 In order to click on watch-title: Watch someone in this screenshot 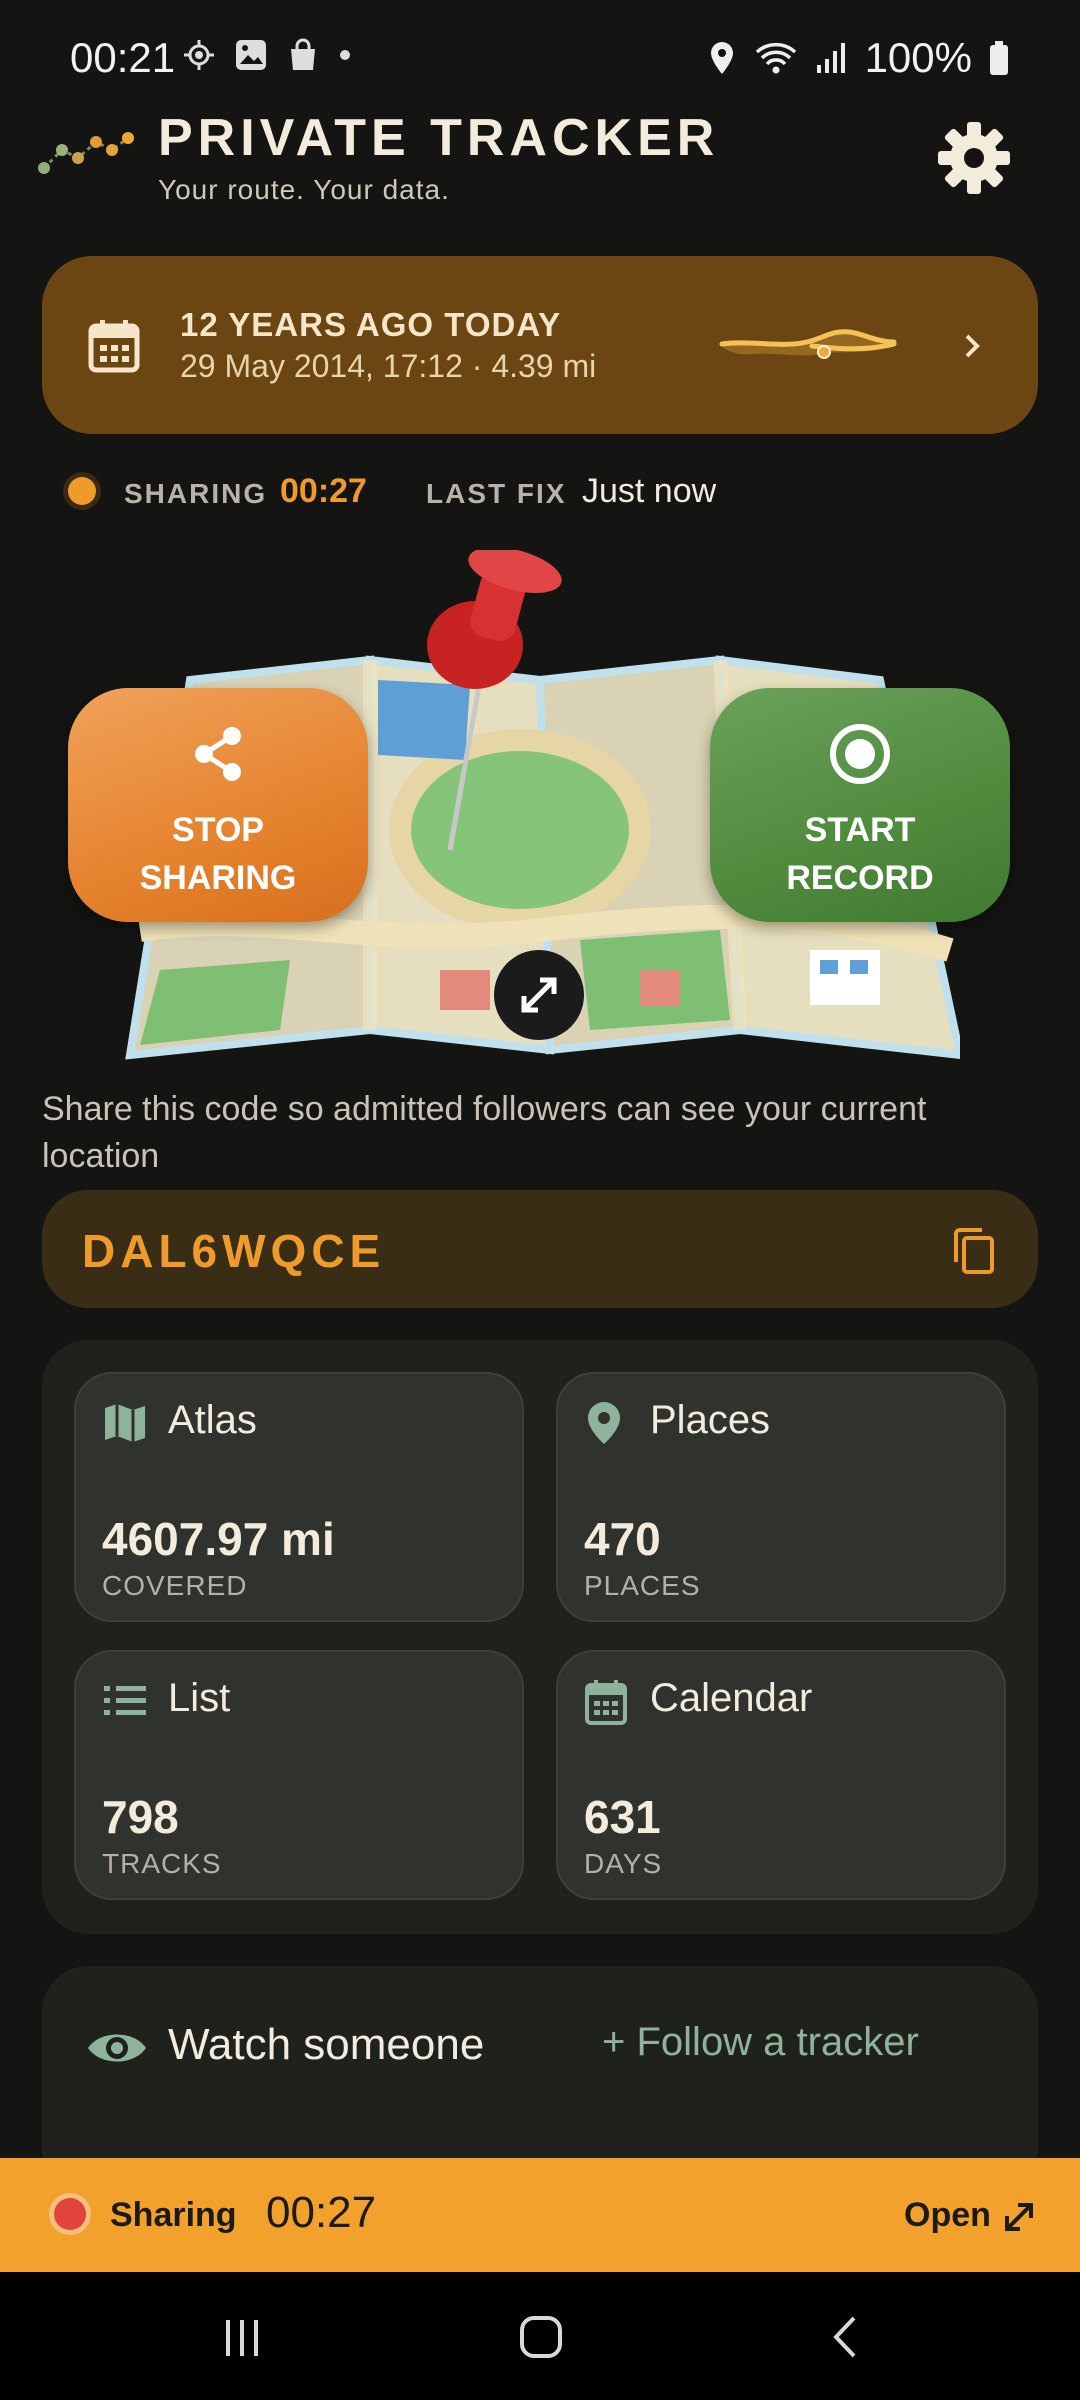, I will do `click(326, 2044)`.